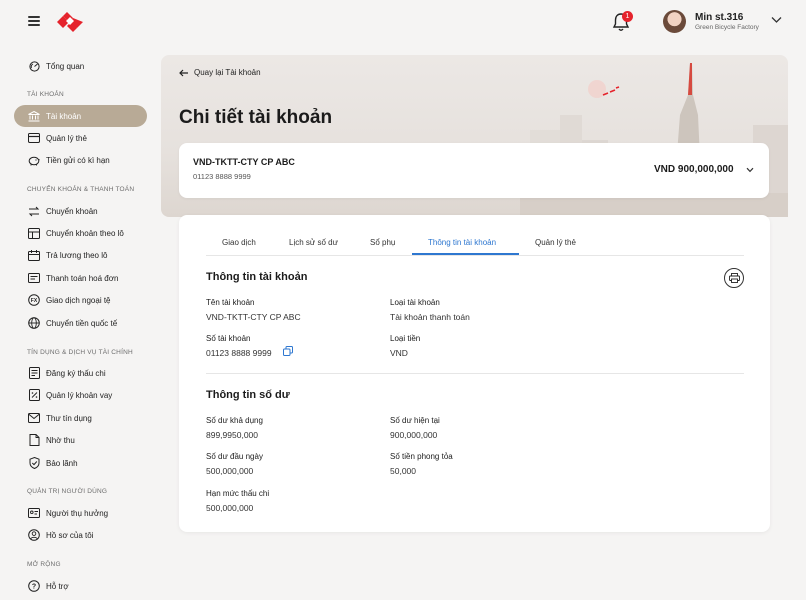  Describe the element at coordinates (719, 17) in the screenshot. I see `user-name: Min st.316` at that location.